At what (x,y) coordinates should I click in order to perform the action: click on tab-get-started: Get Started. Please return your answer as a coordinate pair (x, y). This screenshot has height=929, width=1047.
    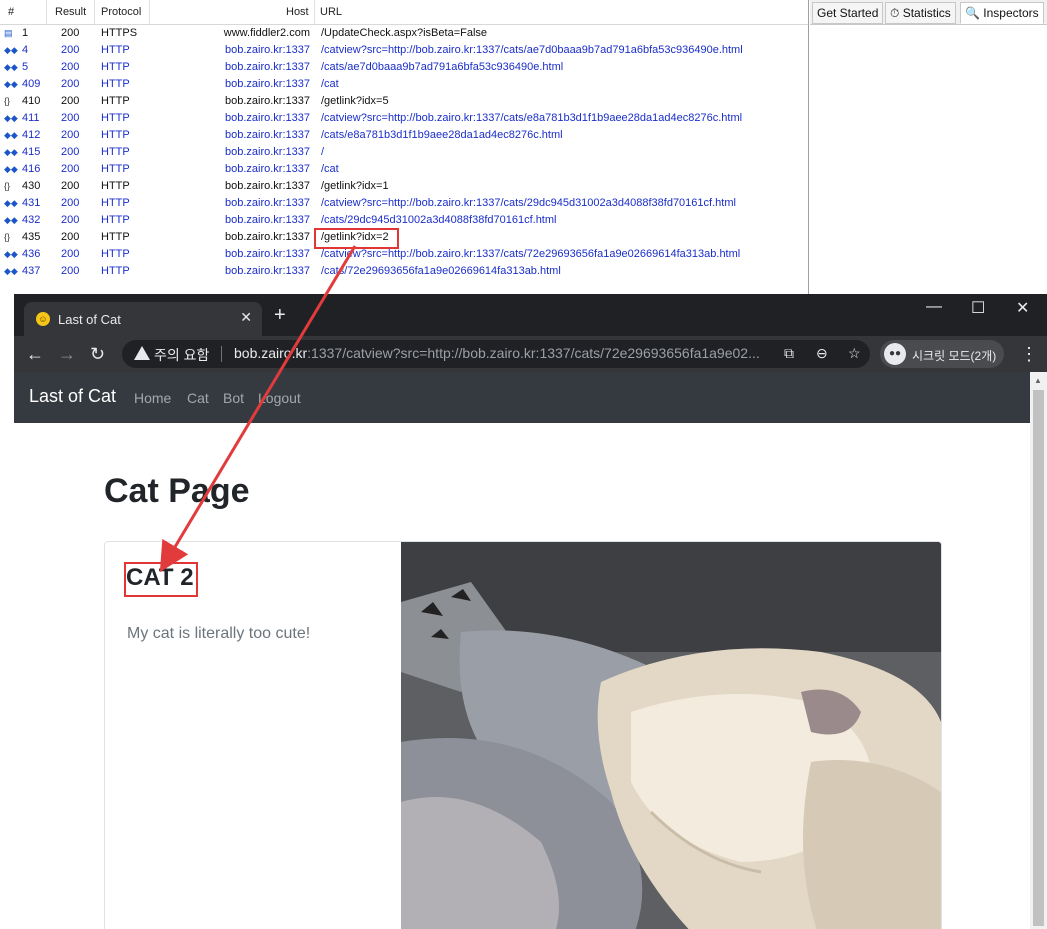
    Looking at the image, I should click on (848, 13).